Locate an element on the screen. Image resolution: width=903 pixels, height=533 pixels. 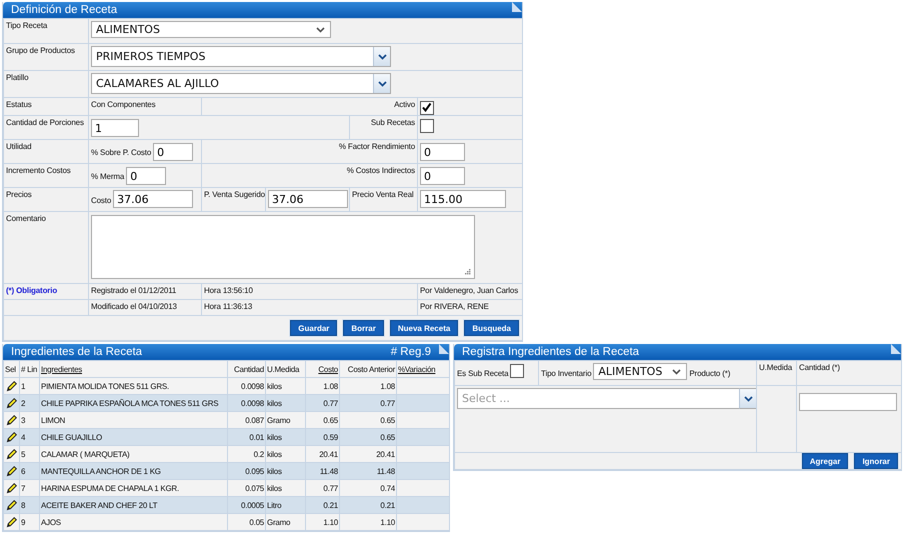
fold-corner-icon is located at coordinates (444, 349).